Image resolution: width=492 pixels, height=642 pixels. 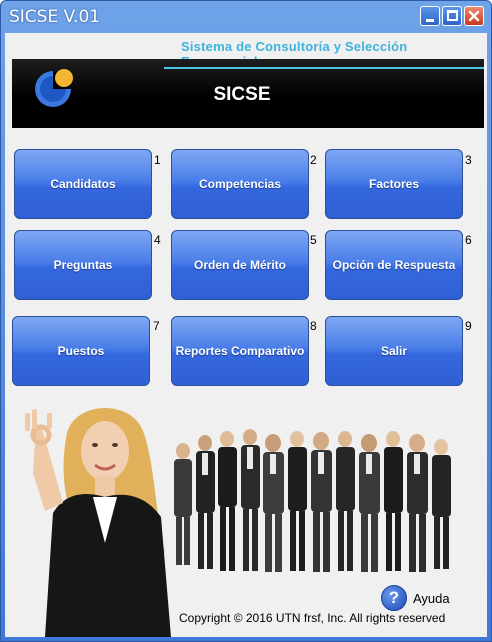 I want to click on maximize-button, so click(x=452, y=16).